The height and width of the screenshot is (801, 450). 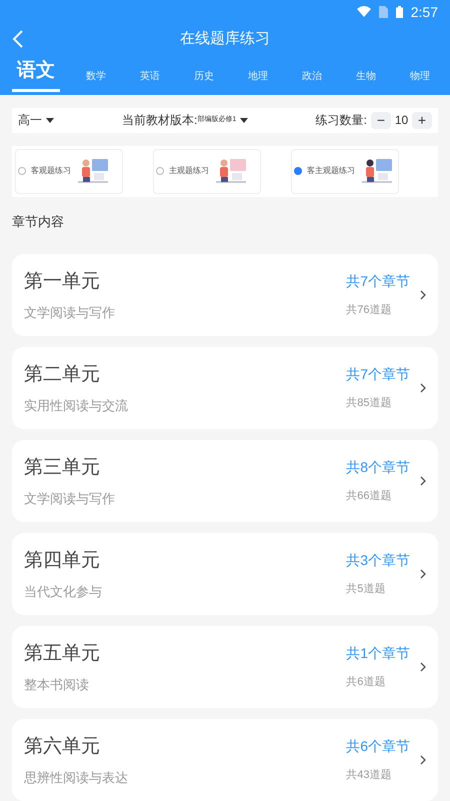 I want to click on unit-subtitle: 整本书阅读, so click(x=57, y=685).